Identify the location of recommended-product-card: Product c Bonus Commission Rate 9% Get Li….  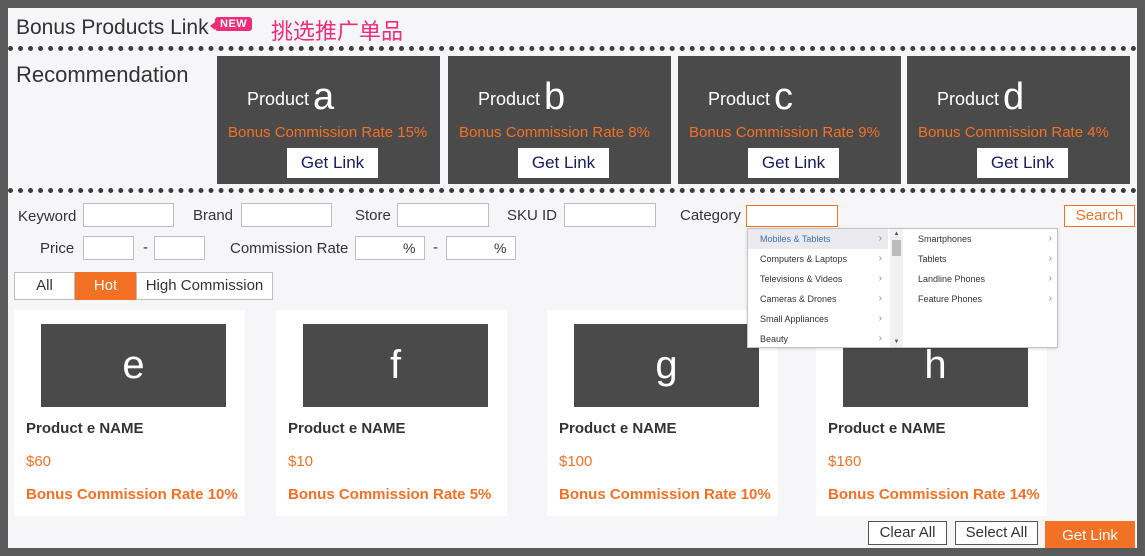
(789, 120).